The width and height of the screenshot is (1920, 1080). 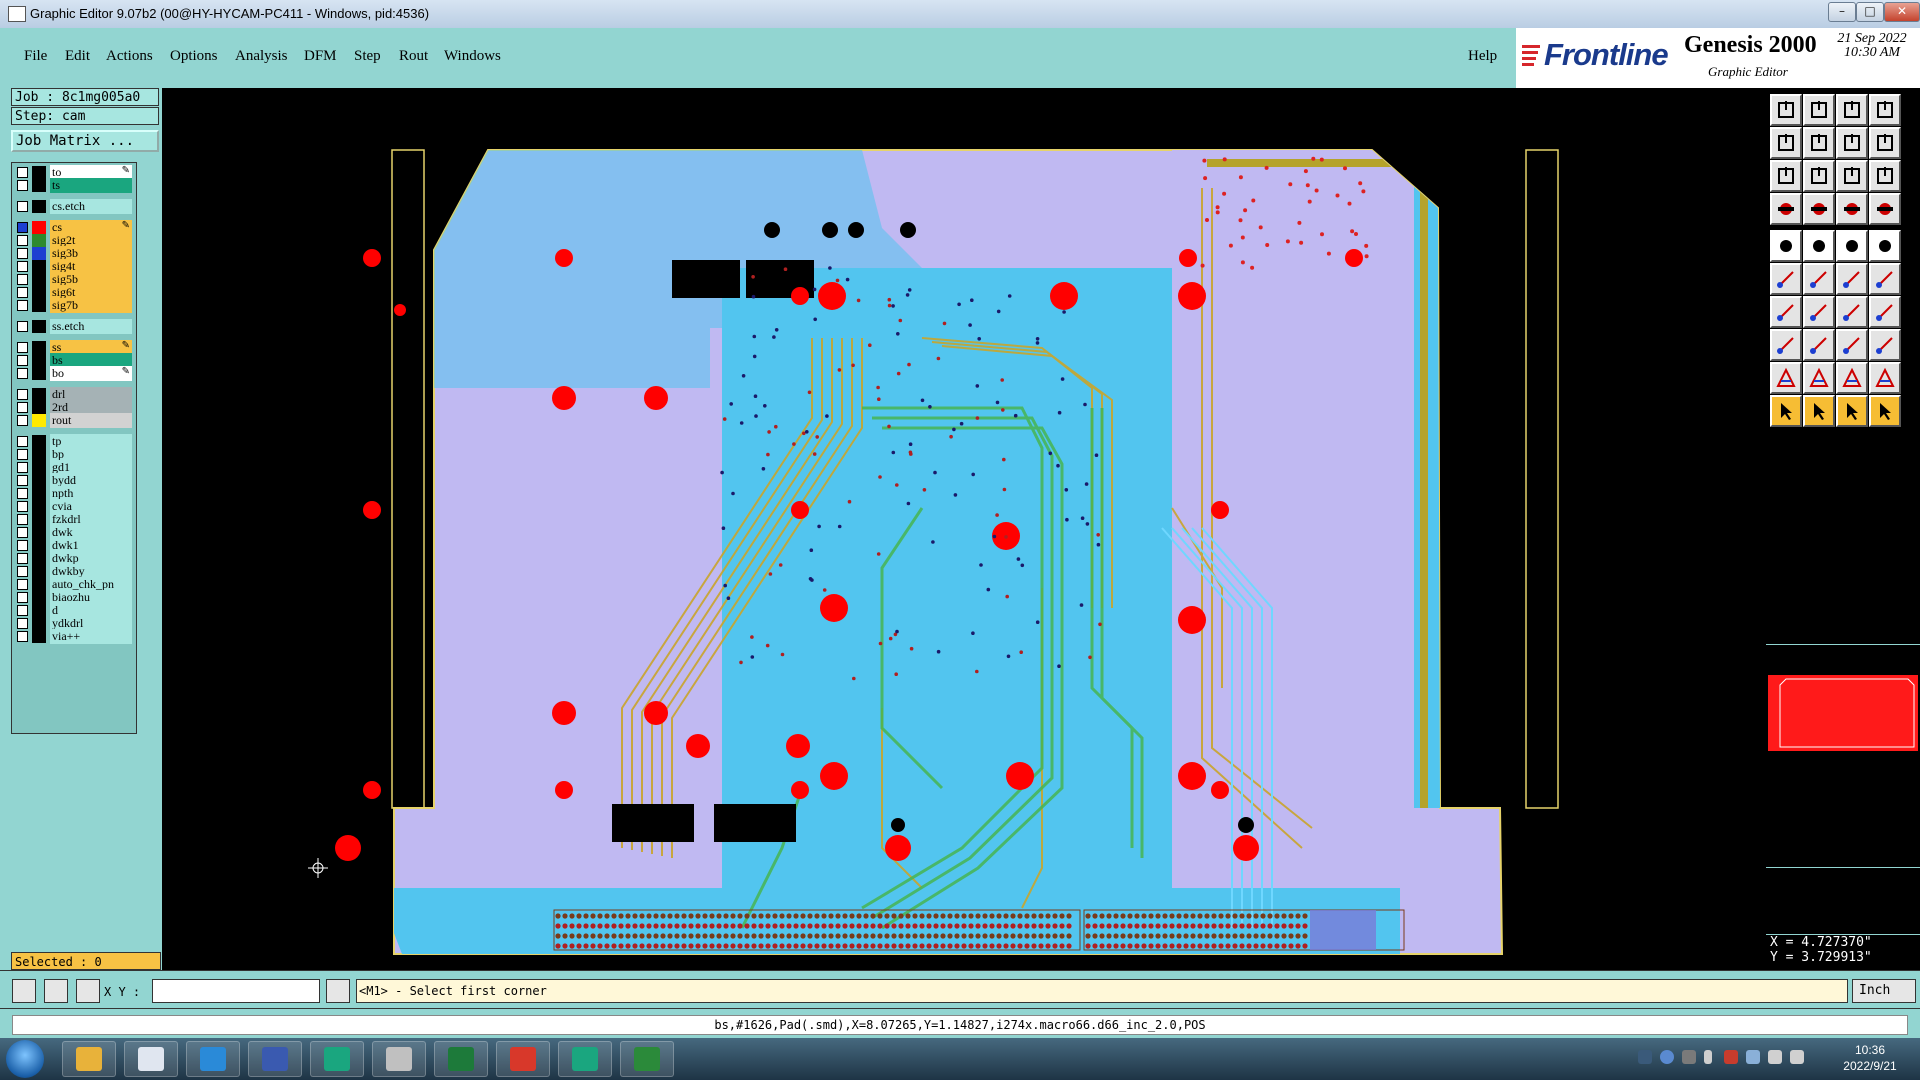 What do you see at coordinates (73, 420) in the screenshot?
I see `layer-row-rout: rout` at bounding box center [73, 420].